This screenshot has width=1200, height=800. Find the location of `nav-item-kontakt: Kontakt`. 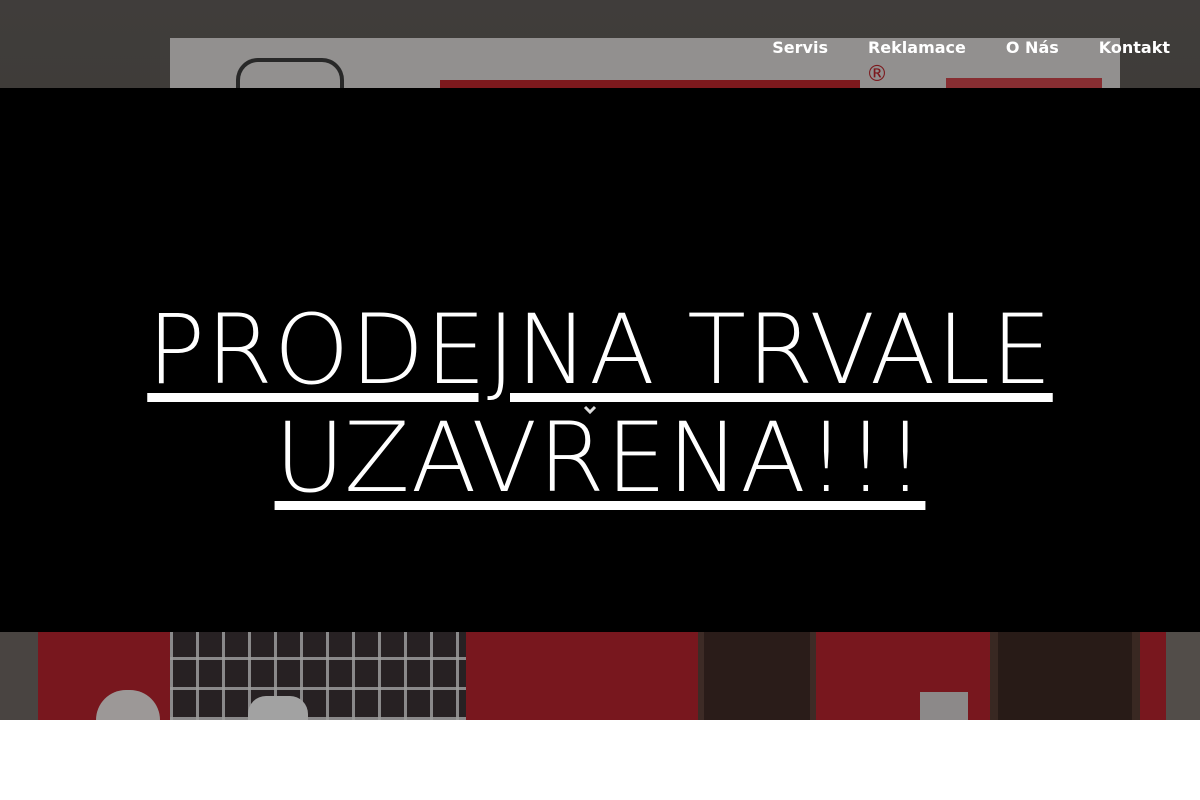

nav-item-kontakt: Kontakt is located at coordinates (1134, 48).